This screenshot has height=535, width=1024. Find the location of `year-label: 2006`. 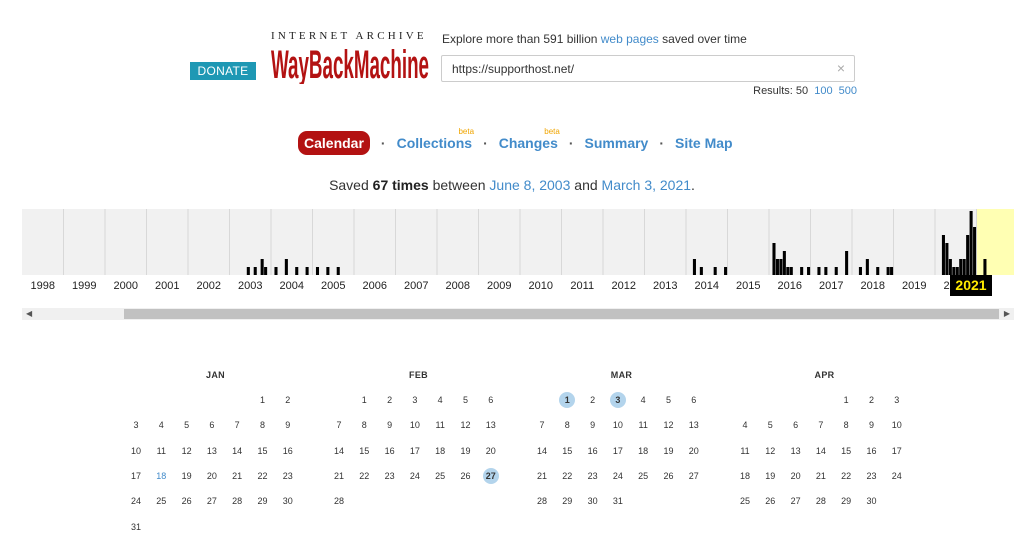

year-label: 2006 is located at coordinates (375, 286).